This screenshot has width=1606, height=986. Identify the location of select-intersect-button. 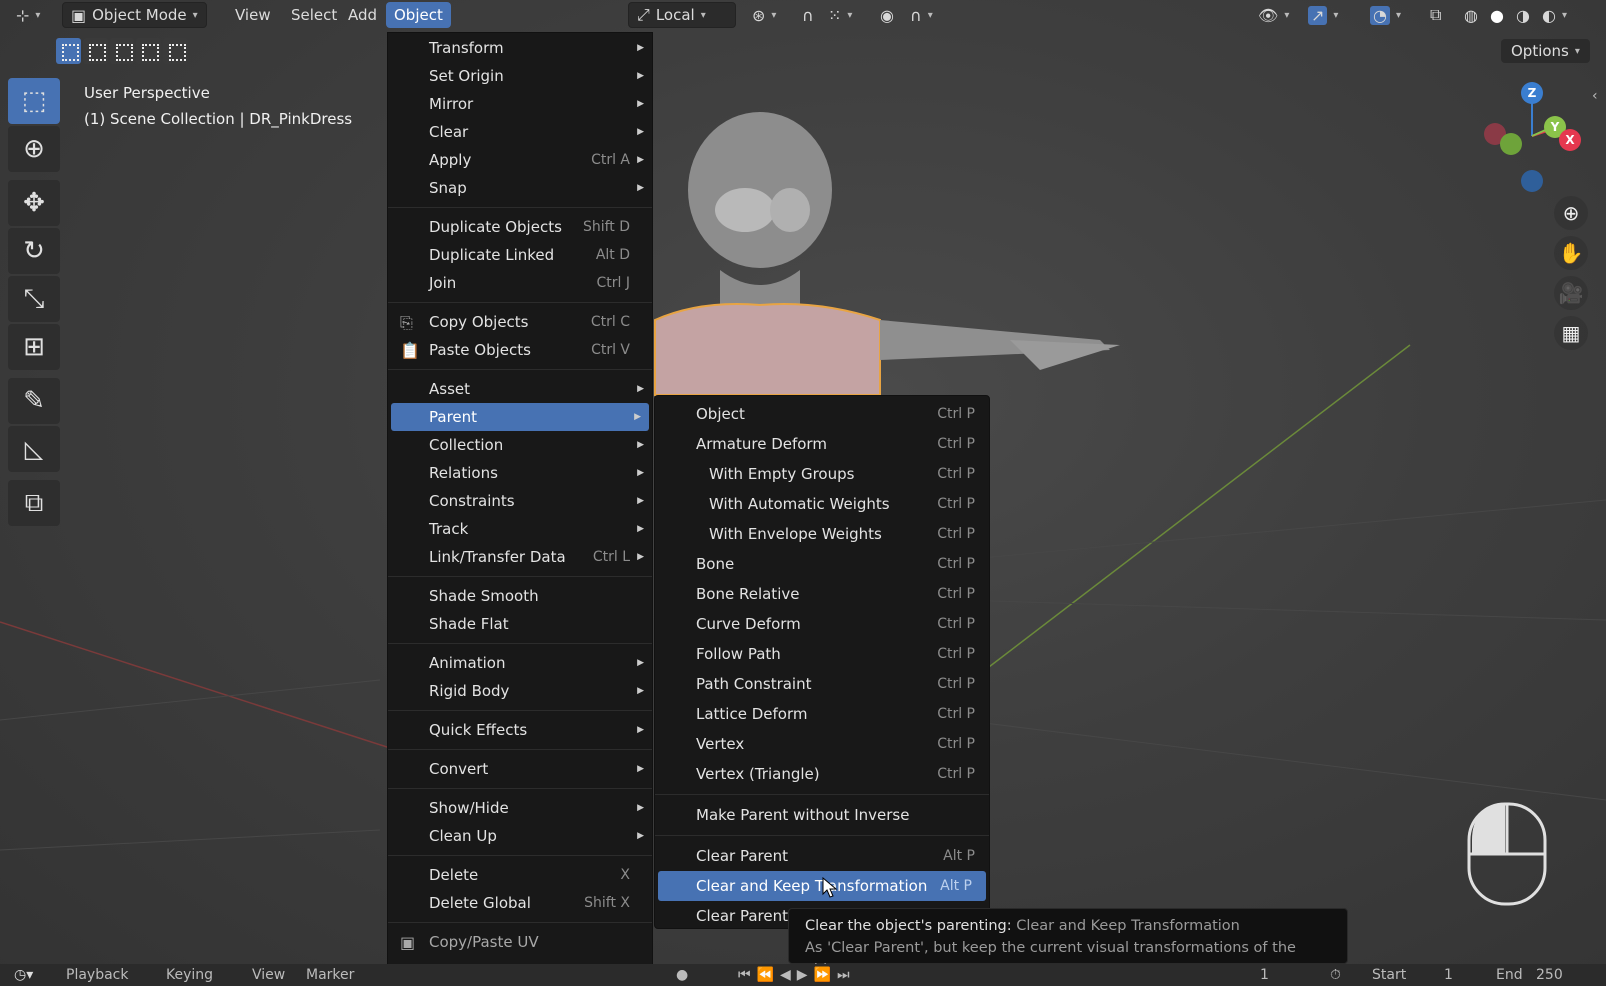
(175, 51).